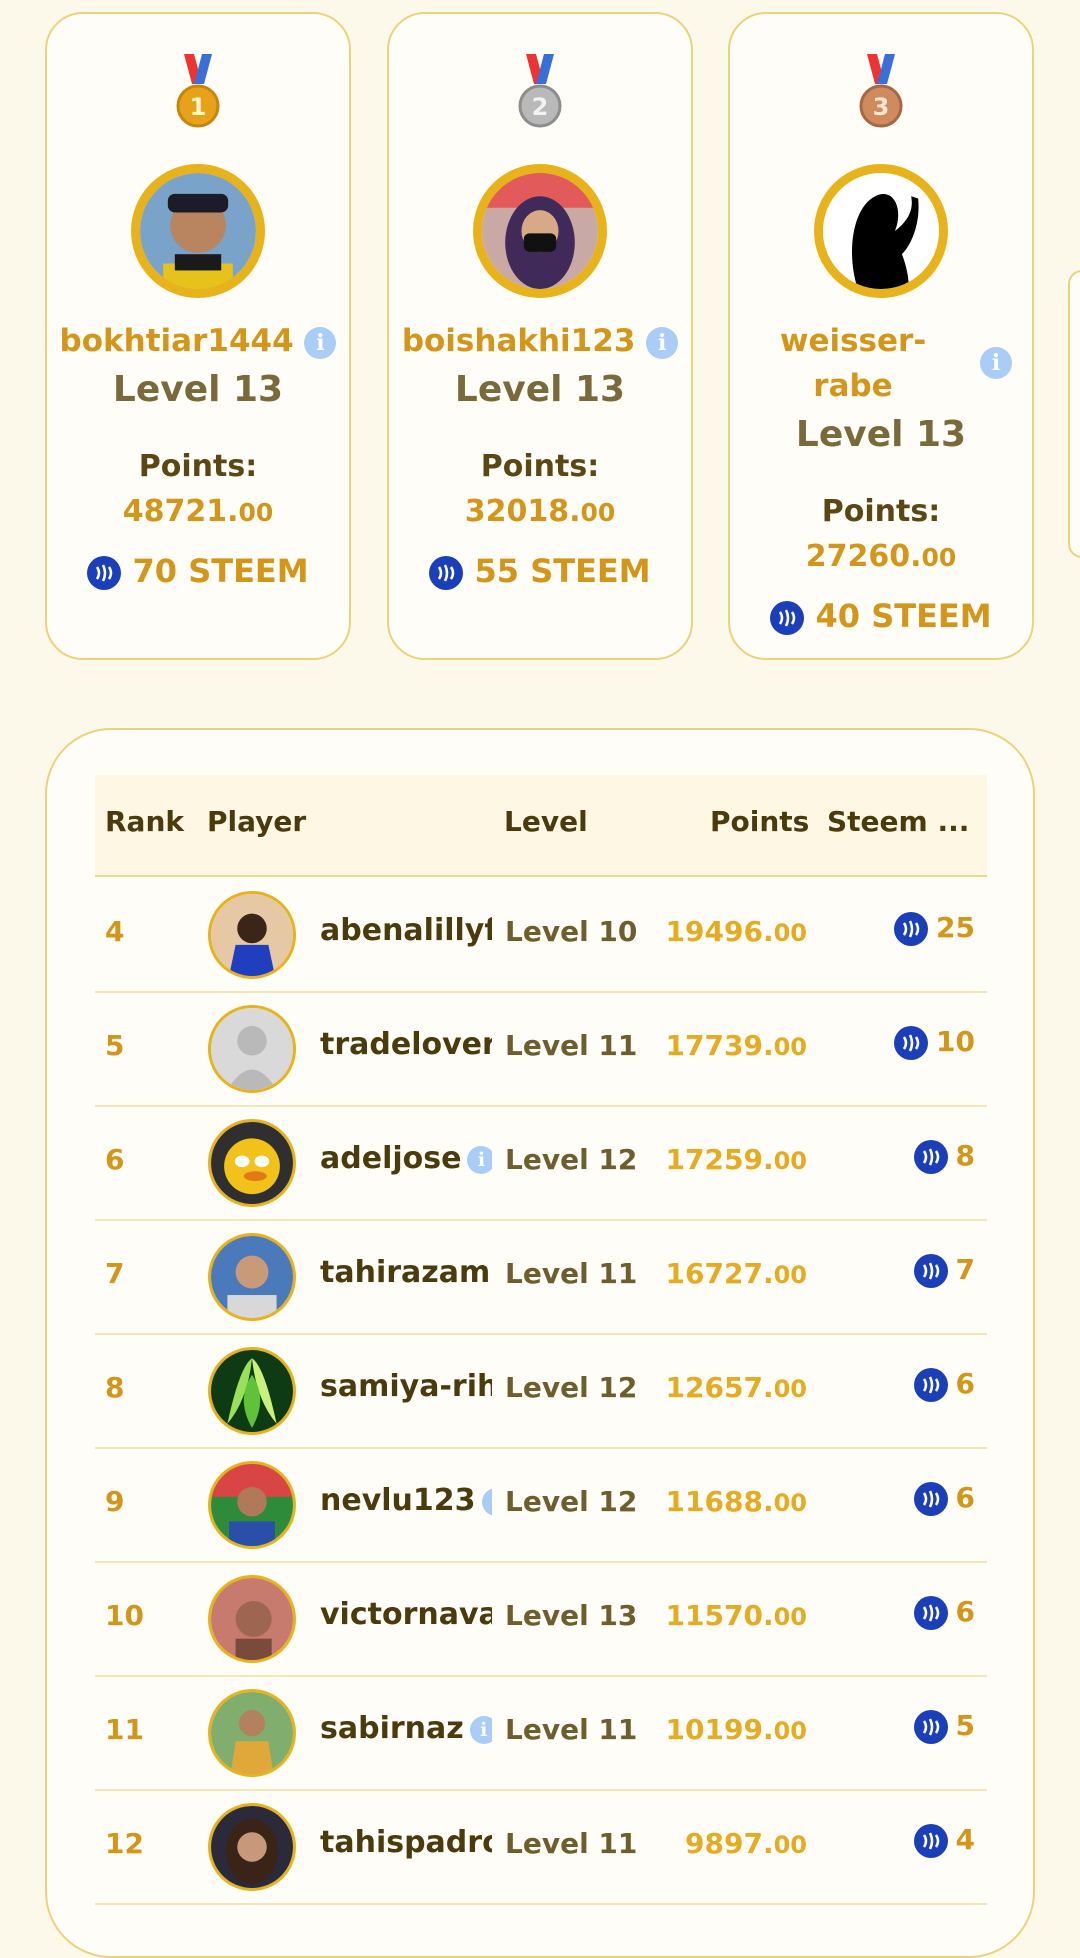  What do you see at coordinates (256, 821) in the screenshot?
I see `header-player: Player` at bounding box center [256, 821].